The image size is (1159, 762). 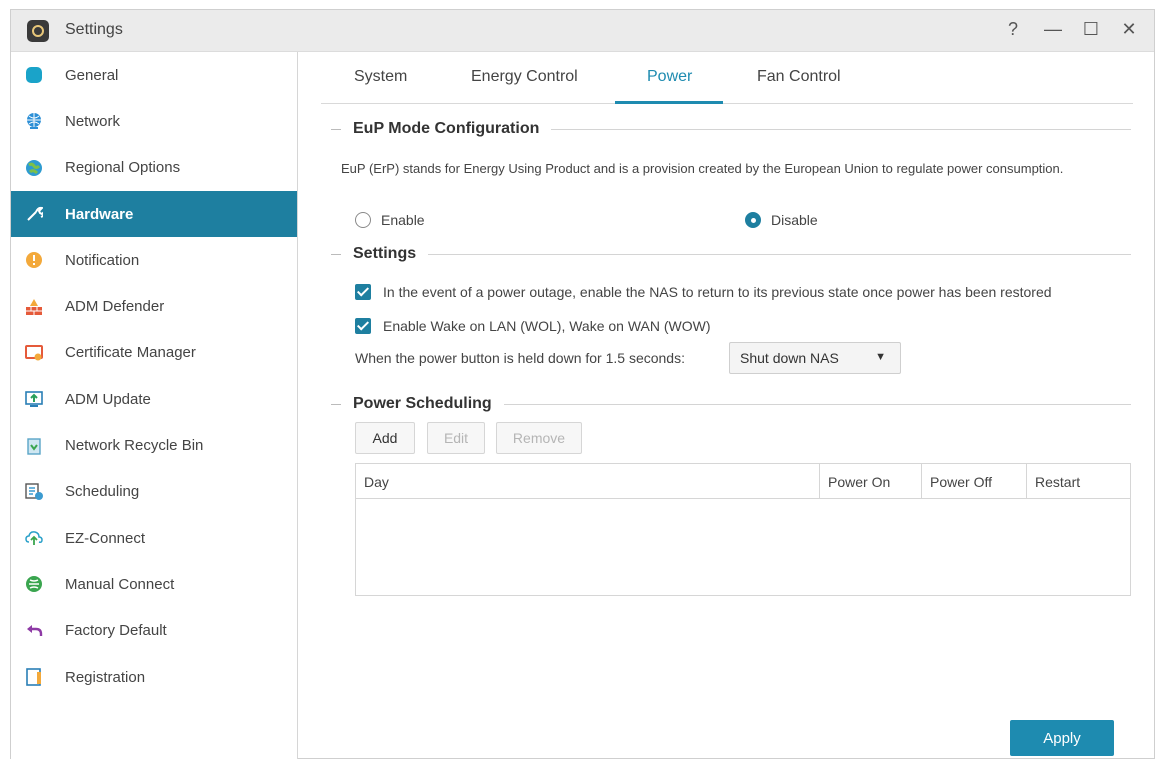 What do you see at coordinates (34, 446) in the screenshot?
I see `recycle-bin-icon` at bounding box center [34, 446].